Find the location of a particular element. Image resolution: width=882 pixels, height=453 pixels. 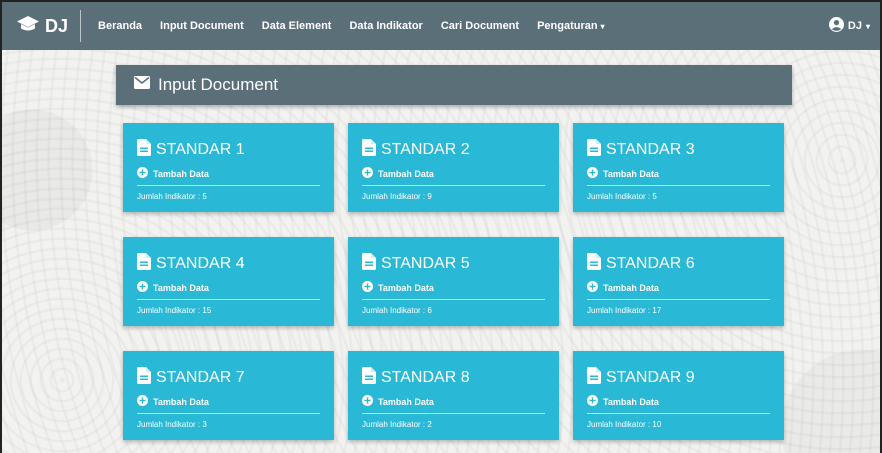

nav-item-data-indikator: Data Indikator is located at coordinates (385, 26).